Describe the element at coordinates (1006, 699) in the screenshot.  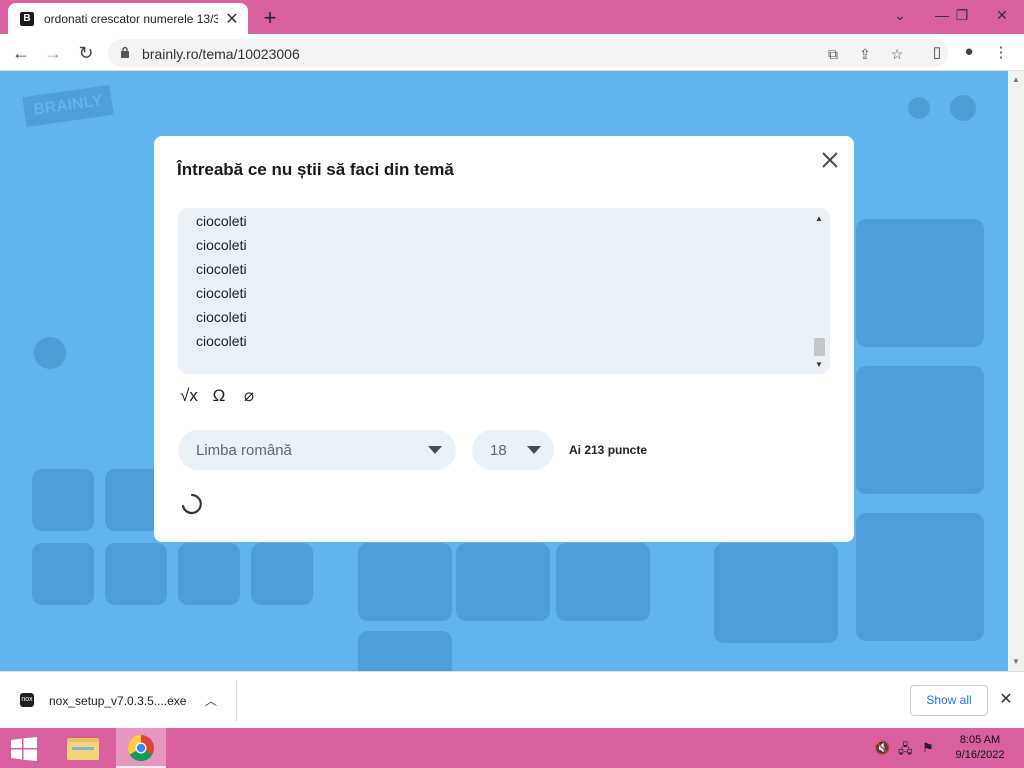
I see `close-download-bar-icon: ✕` at that location.